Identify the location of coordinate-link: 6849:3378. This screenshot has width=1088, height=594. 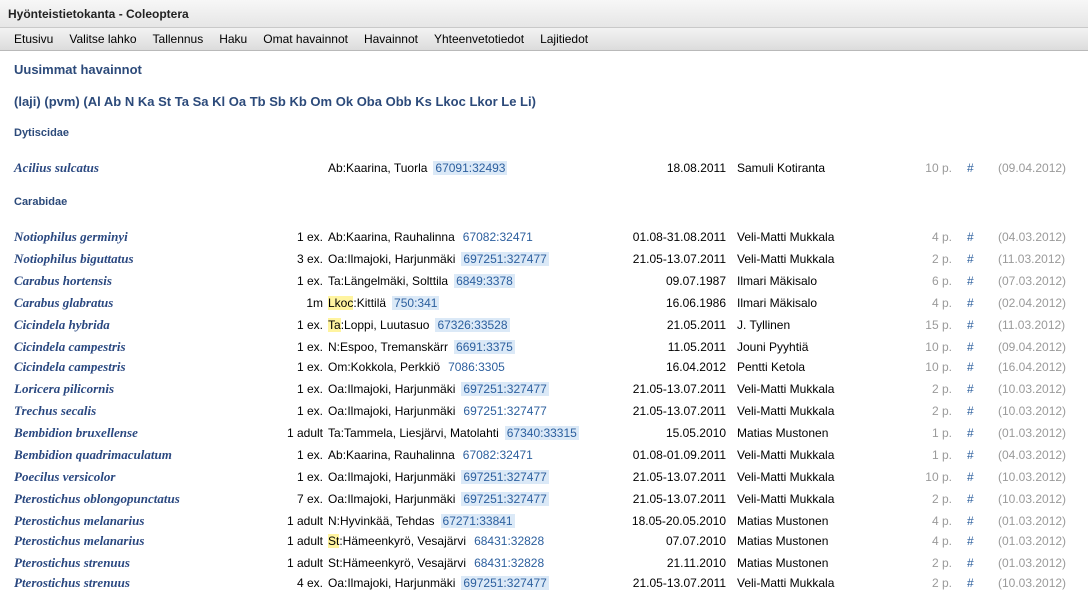
(484, 281).